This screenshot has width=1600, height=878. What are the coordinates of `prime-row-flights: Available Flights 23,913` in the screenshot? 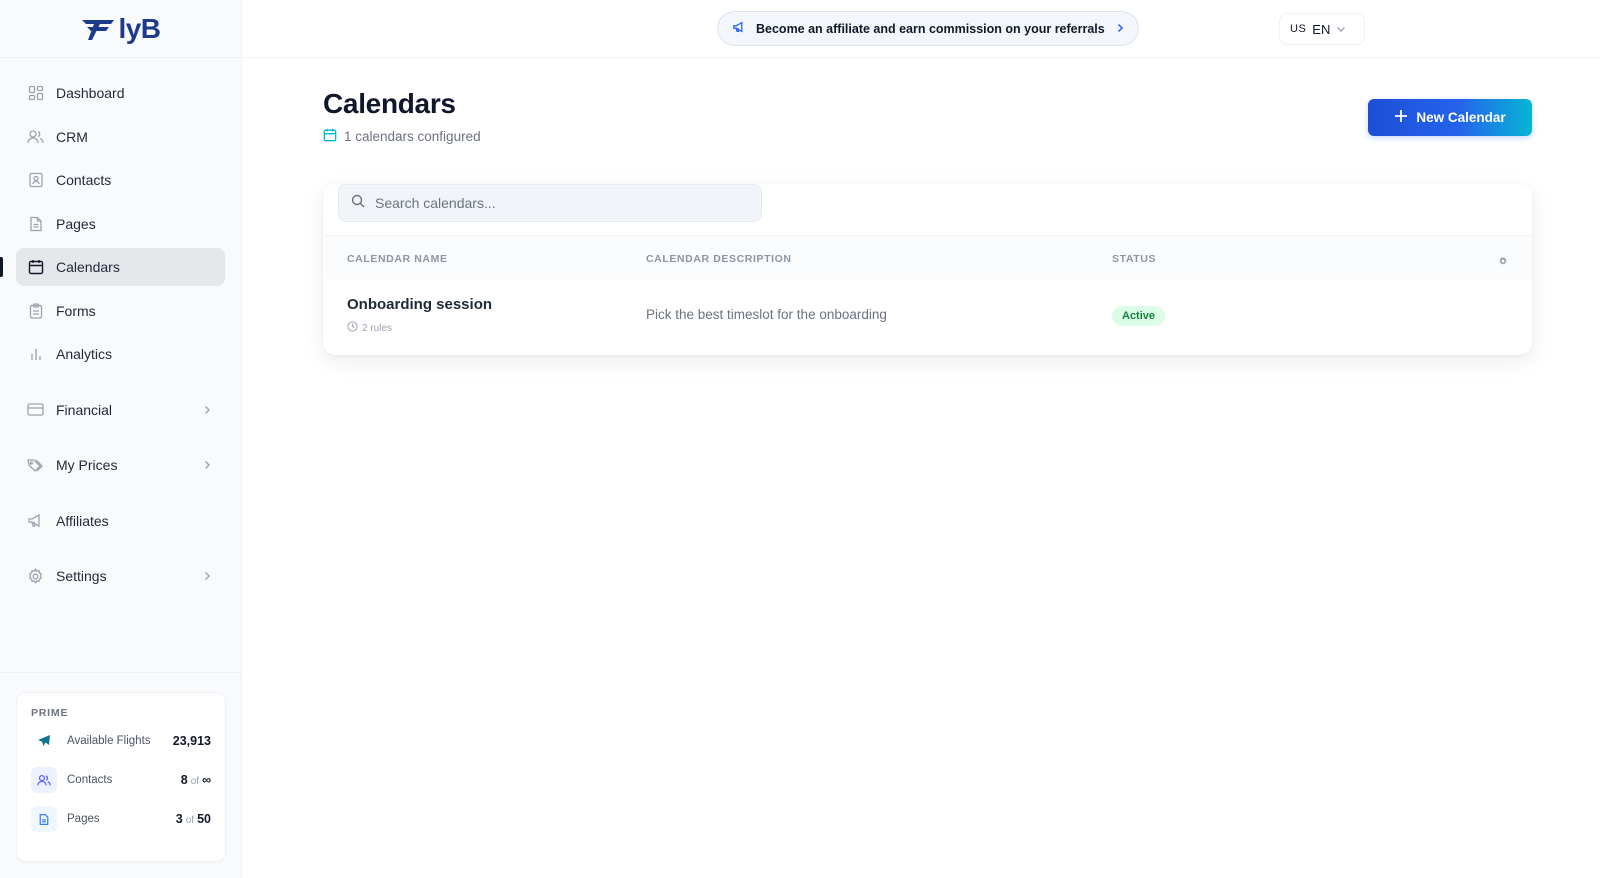 It's located at (121, 741).